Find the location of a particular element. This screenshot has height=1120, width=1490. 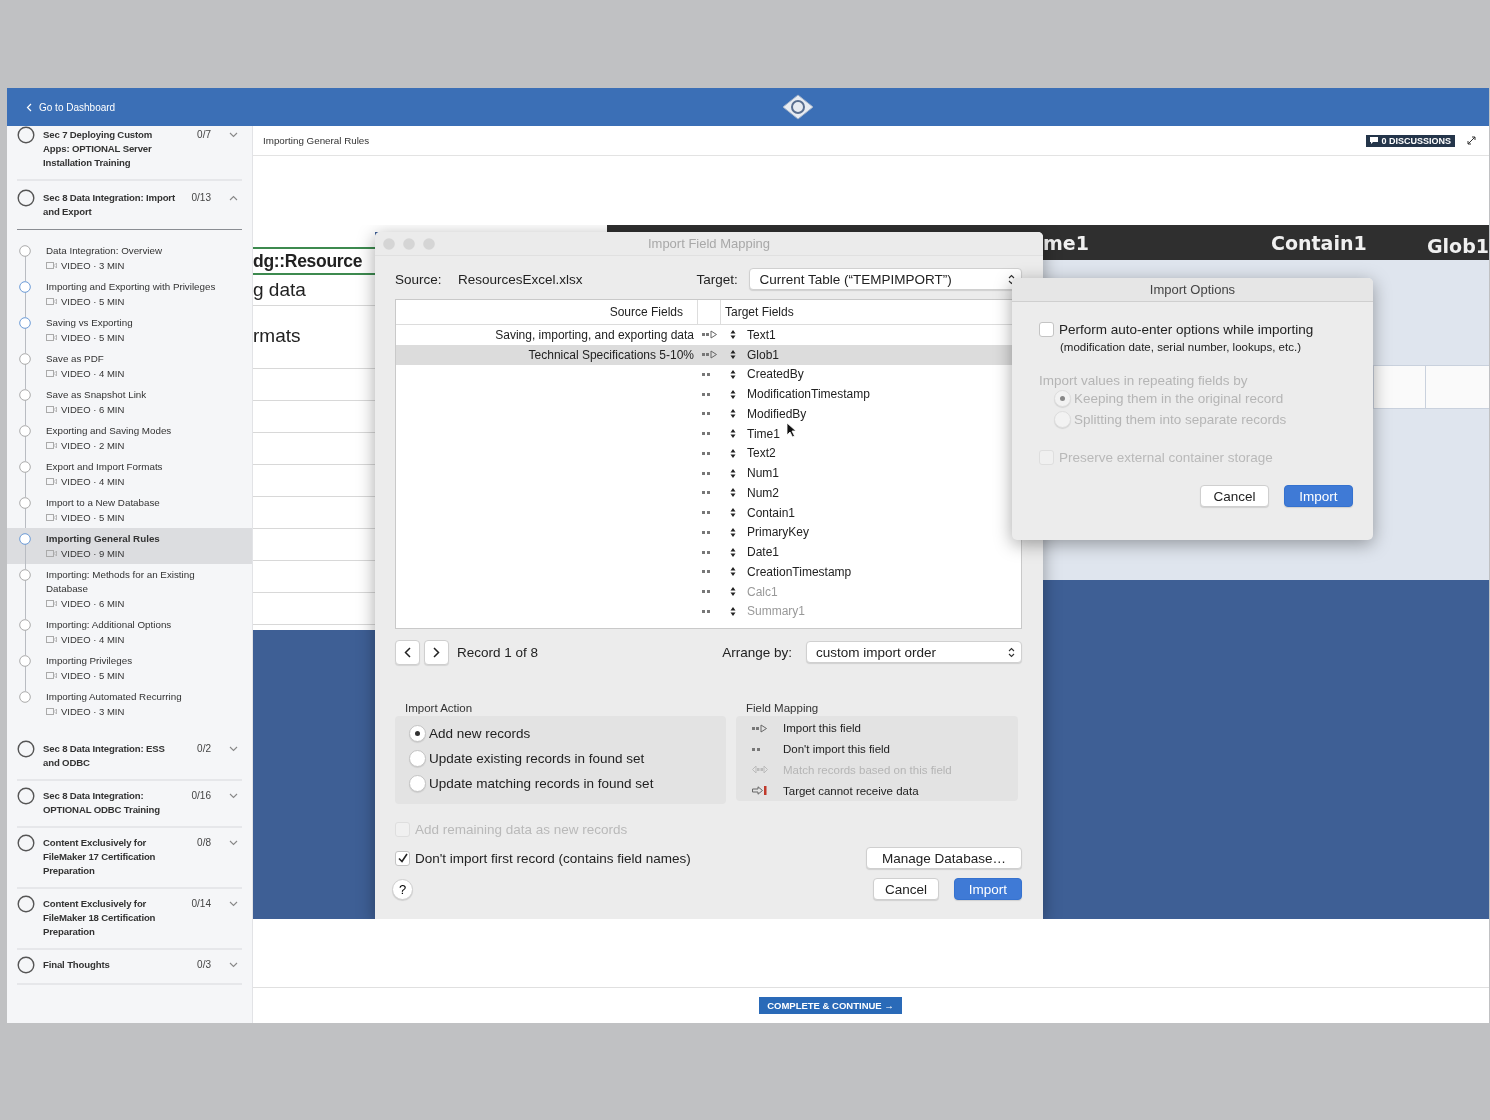

section-title: Final Thoughts is located at coordinates (77, 965).